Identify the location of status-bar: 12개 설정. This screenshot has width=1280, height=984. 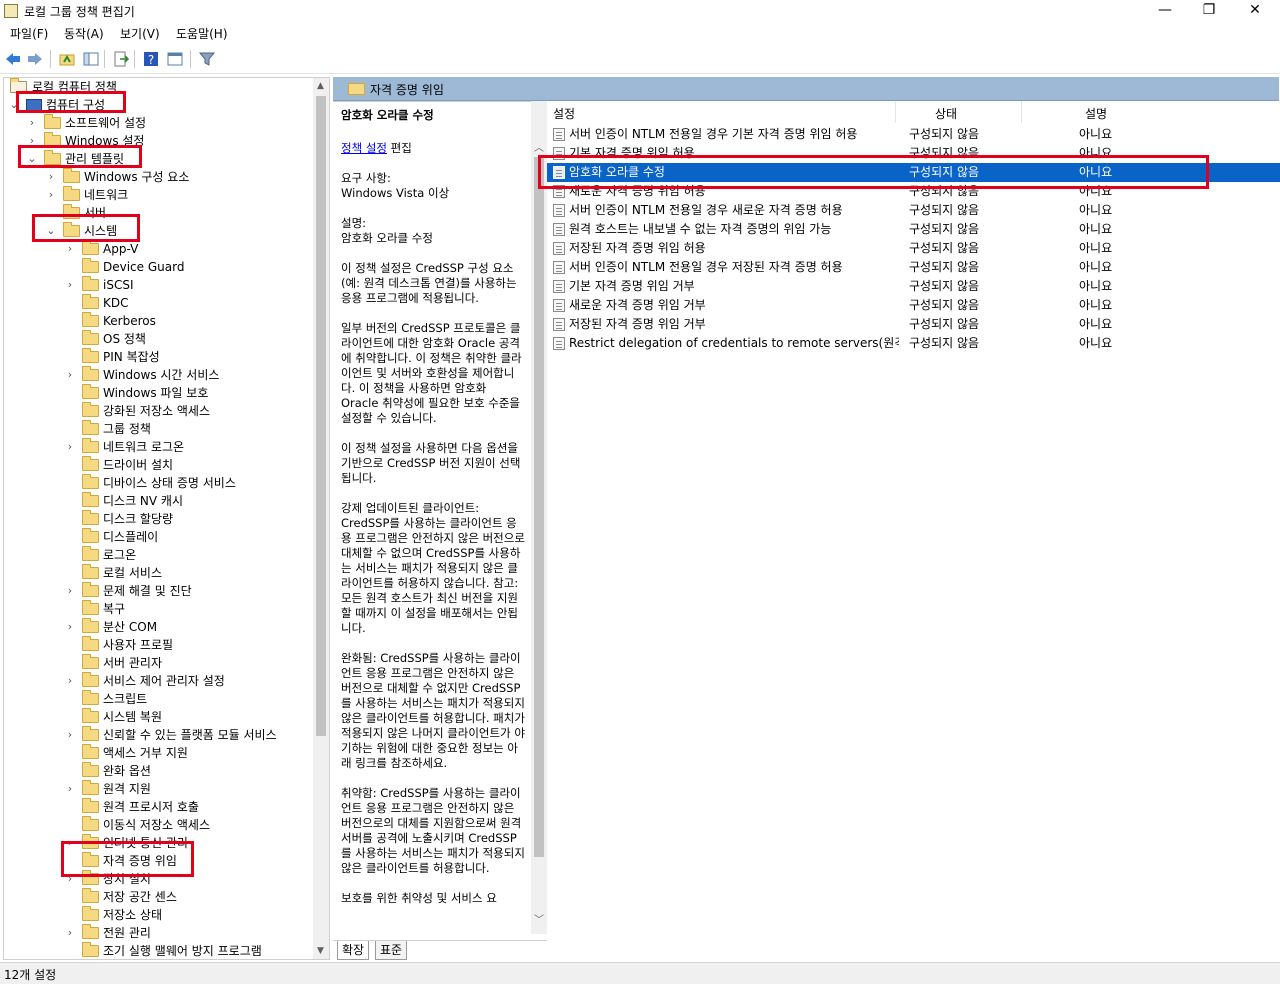
(640, 973).